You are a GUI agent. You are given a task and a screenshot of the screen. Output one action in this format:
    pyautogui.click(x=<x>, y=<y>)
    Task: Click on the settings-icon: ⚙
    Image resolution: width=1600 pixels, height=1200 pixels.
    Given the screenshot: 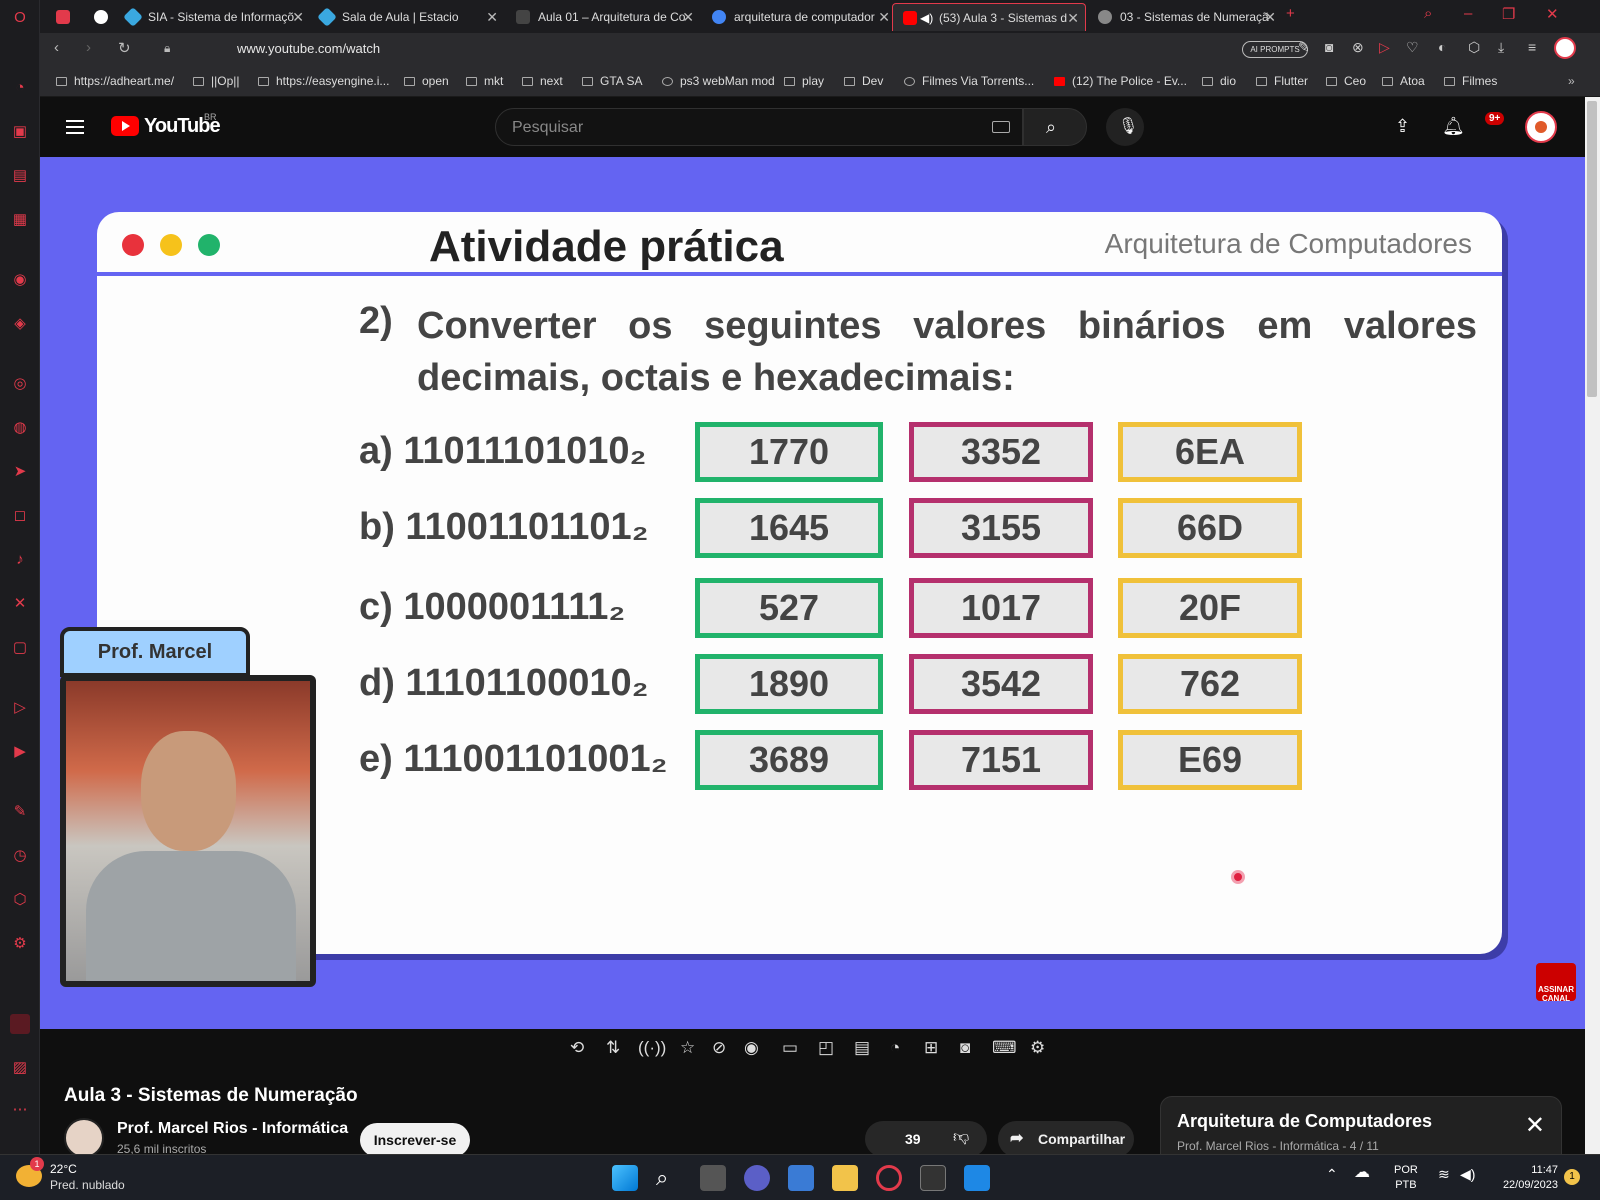 What is the action you would take?
    pyautogui.click(x=20, y=944)
    